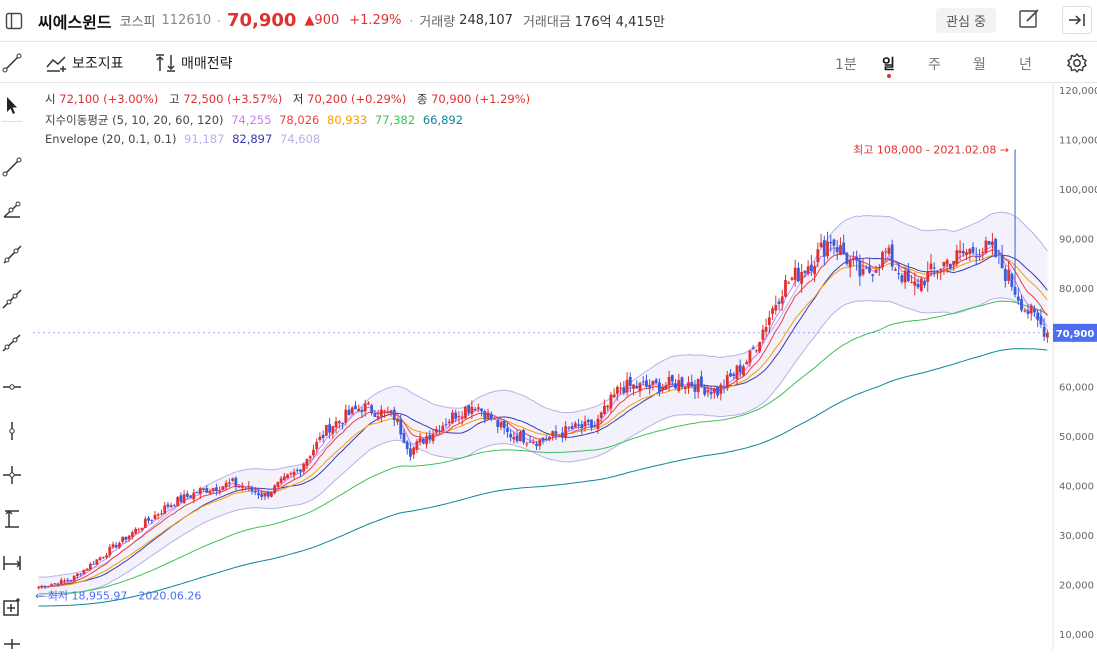 Image resolution: width=1097 pixels, height=656 pixels. I want to click on ema5-value: 74,255, so click(251, 120).